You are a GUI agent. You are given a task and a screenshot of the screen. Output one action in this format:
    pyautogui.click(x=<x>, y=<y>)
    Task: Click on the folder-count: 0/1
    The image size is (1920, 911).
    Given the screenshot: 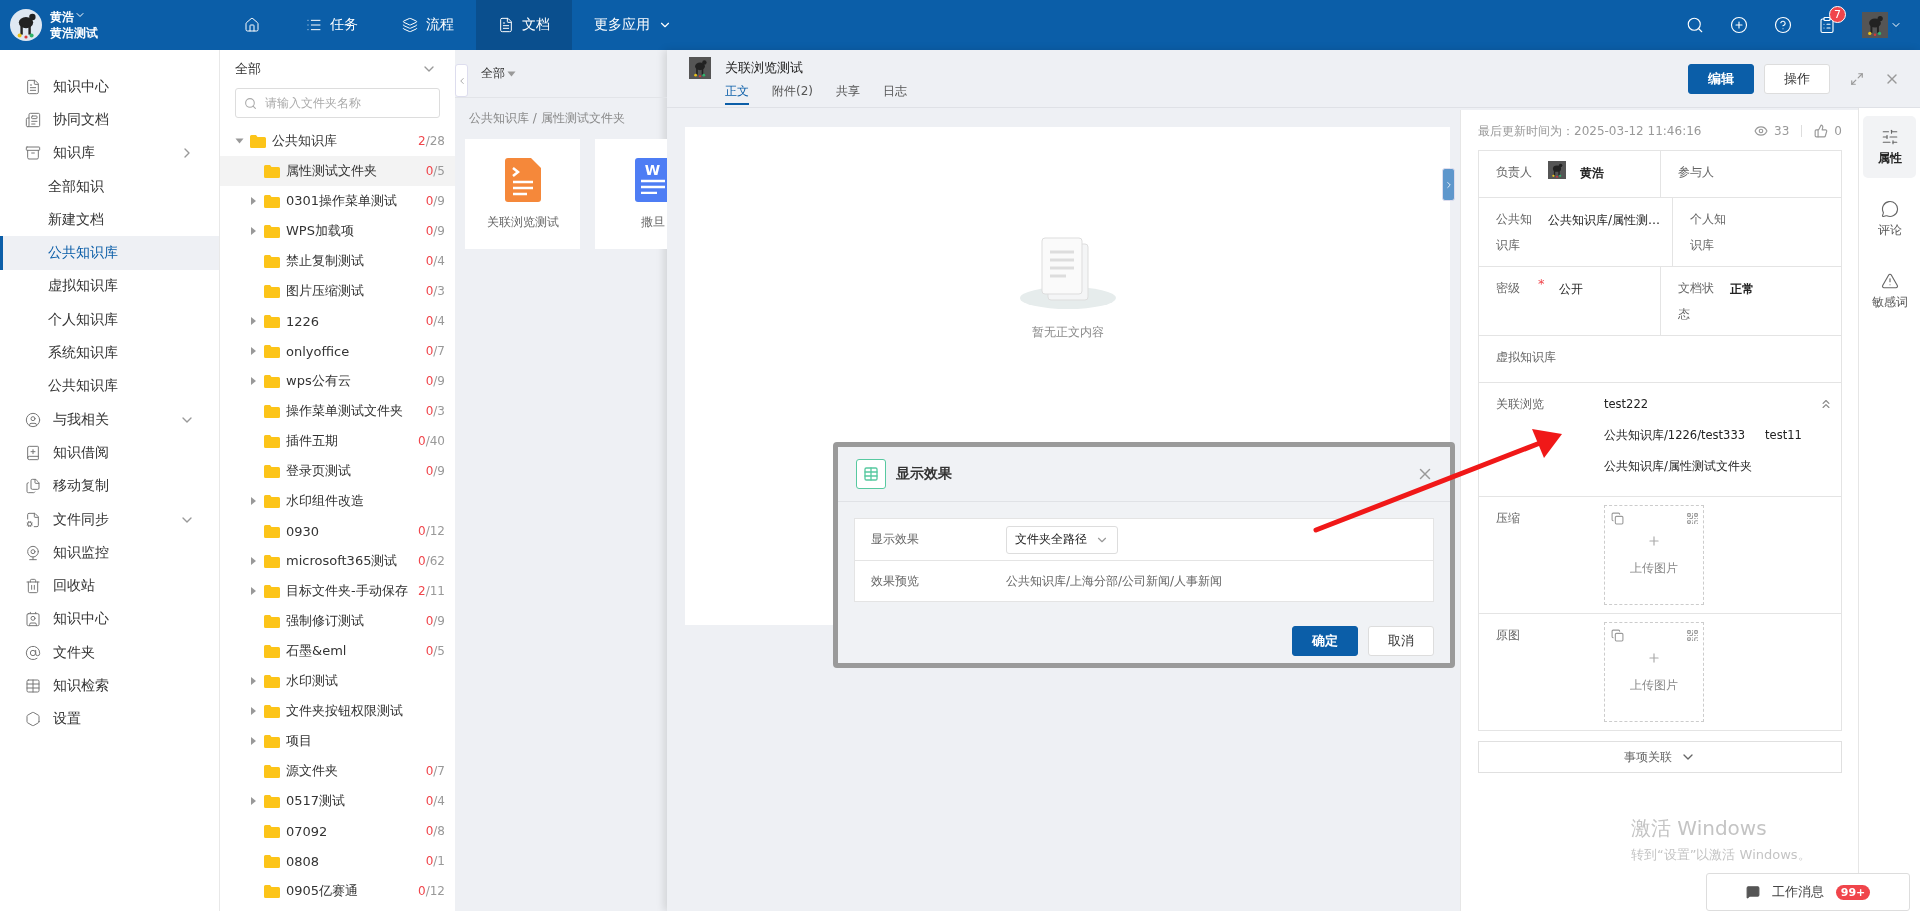 What is the action you would take?
    pyautogui.click(x=435, y=861)
    